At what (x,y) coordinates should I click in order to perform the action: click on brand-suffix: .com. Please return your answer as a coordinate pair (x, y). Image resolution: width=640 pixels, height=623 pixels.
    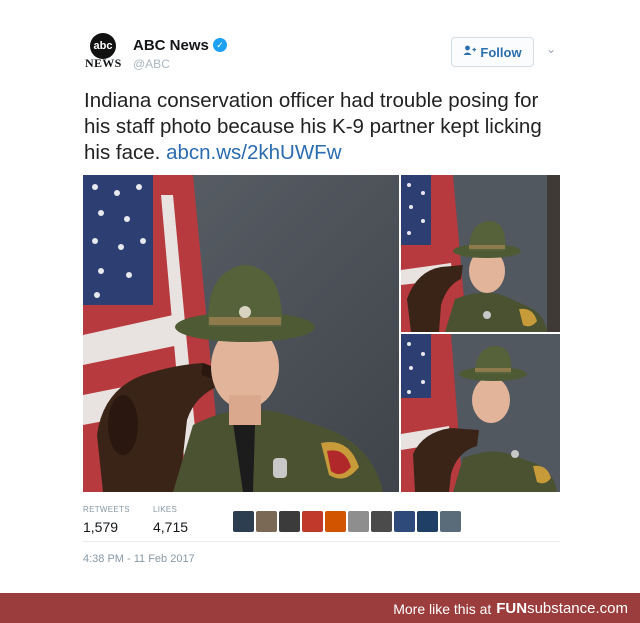
    Looking at the image, I should click on (611, 608).